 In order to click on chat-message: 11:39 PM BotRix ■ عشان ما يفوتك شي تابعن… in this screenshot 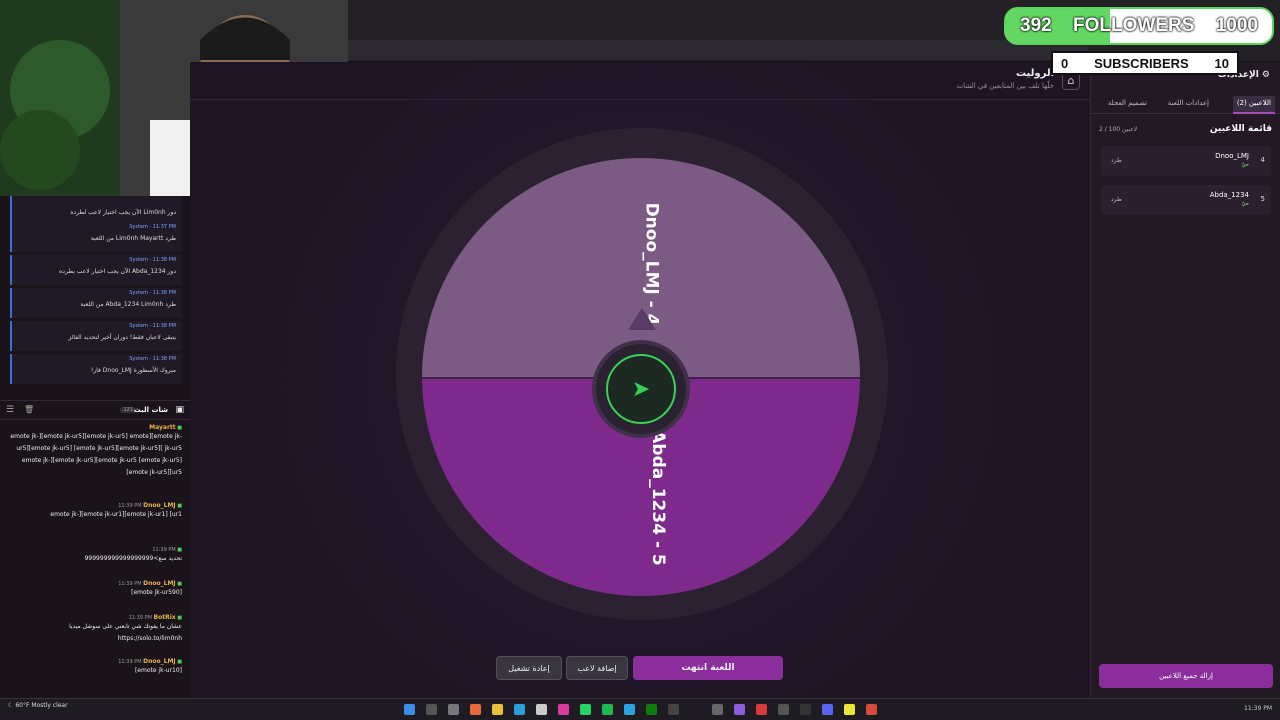, I will do `click(94, 629)`.